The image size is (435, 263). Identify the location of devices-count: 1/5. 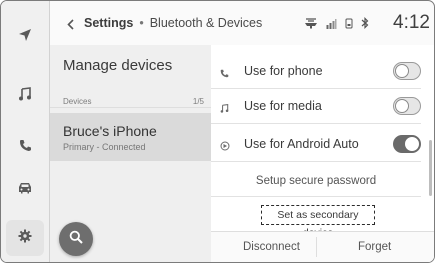
(198, 101).